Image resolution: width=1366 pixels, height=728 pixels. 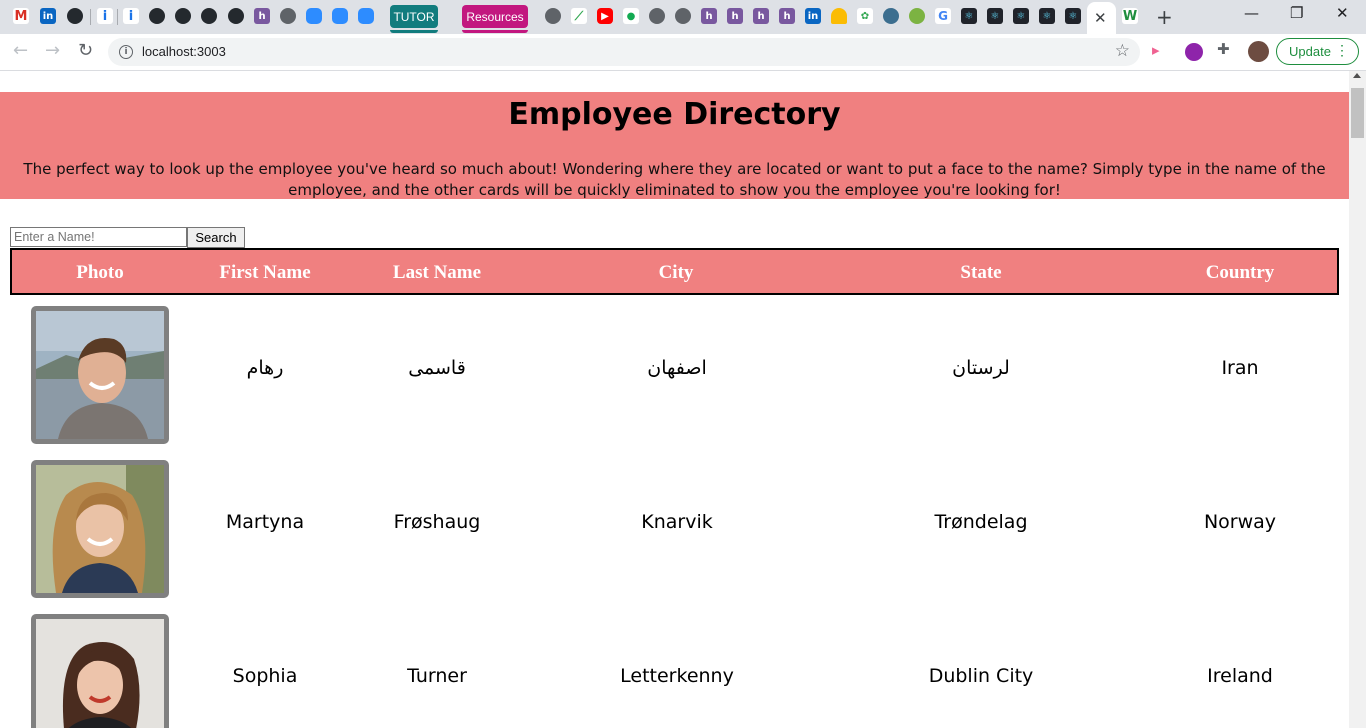 I want to click on react-tab-icon-2: ⚛, so click(x=995, y=16).